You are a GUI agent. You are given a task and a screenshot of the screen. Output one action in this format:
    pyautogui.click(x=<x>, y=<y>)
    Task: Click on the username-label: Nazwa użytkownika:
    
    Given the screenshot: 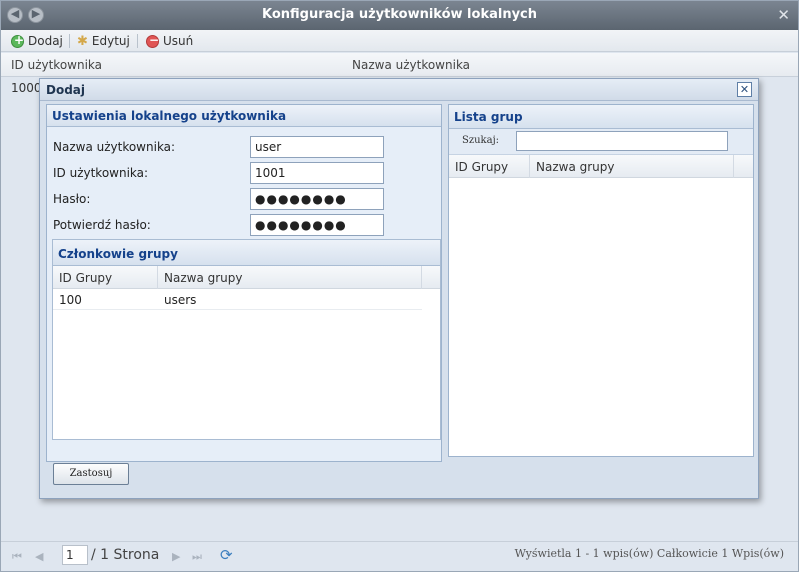 What is the action you would take?
    pyautogui.click(x=114, y=147)
    